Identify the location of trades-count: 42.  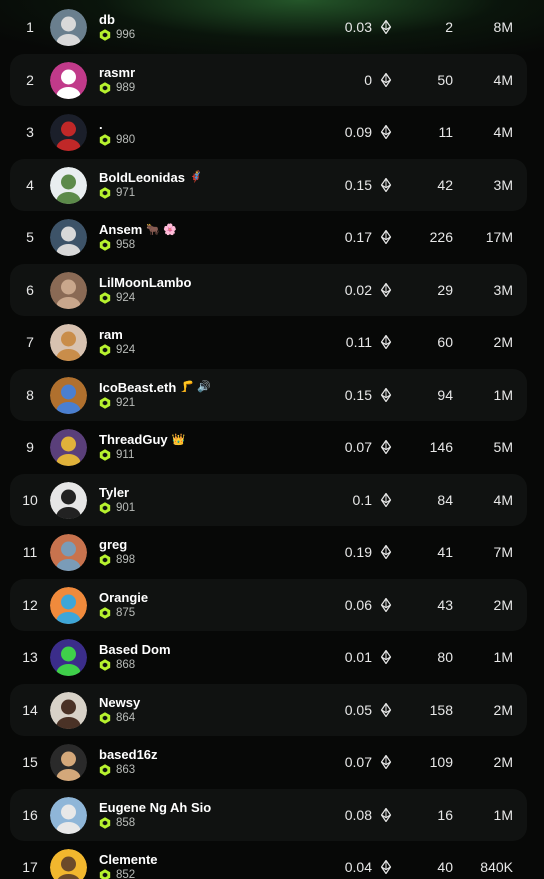
(445, 184).